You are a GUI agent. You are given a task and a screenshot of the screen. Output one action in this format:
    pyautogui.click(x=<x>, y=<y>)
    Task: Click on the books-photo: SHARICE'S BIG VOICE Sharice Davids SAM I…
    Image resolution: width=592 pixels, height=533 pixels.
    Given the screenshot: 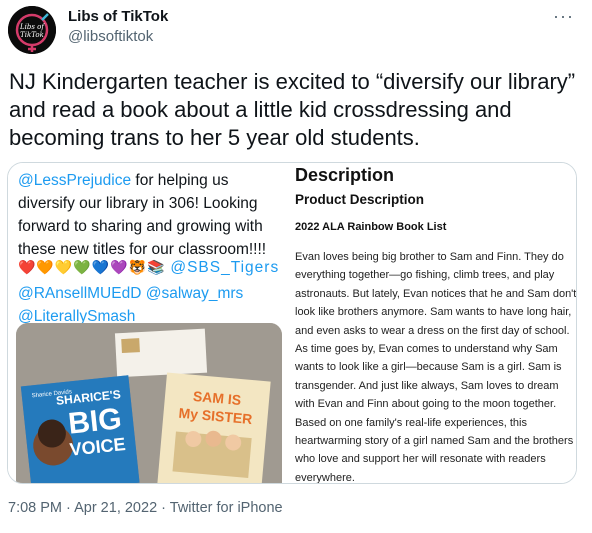 What is the action you would take?
    pyautogui.click(x=149, y=403)
    